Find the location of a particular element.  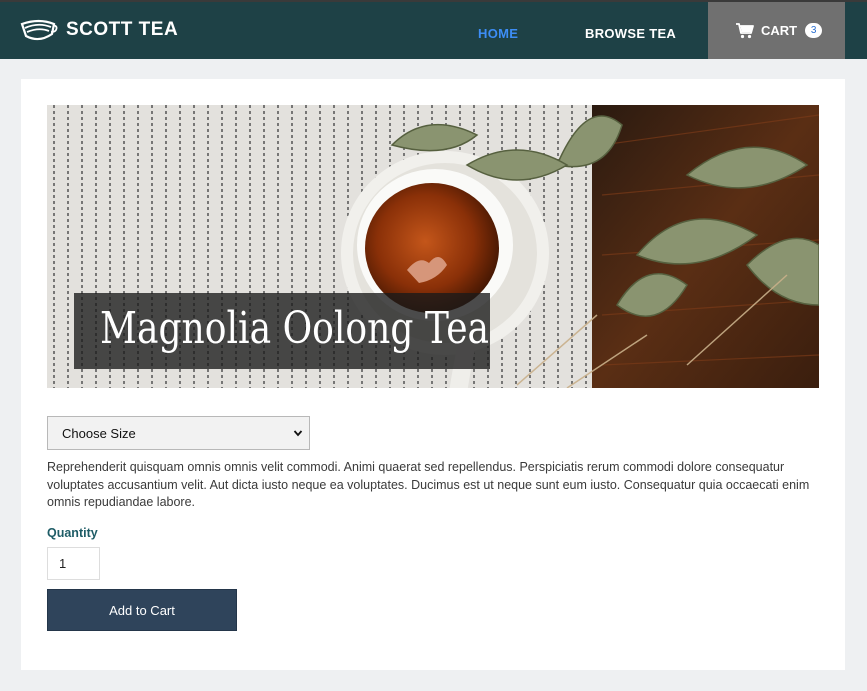

product-title: Magnolia Oolong Tea is located at coordinates (295, 328).